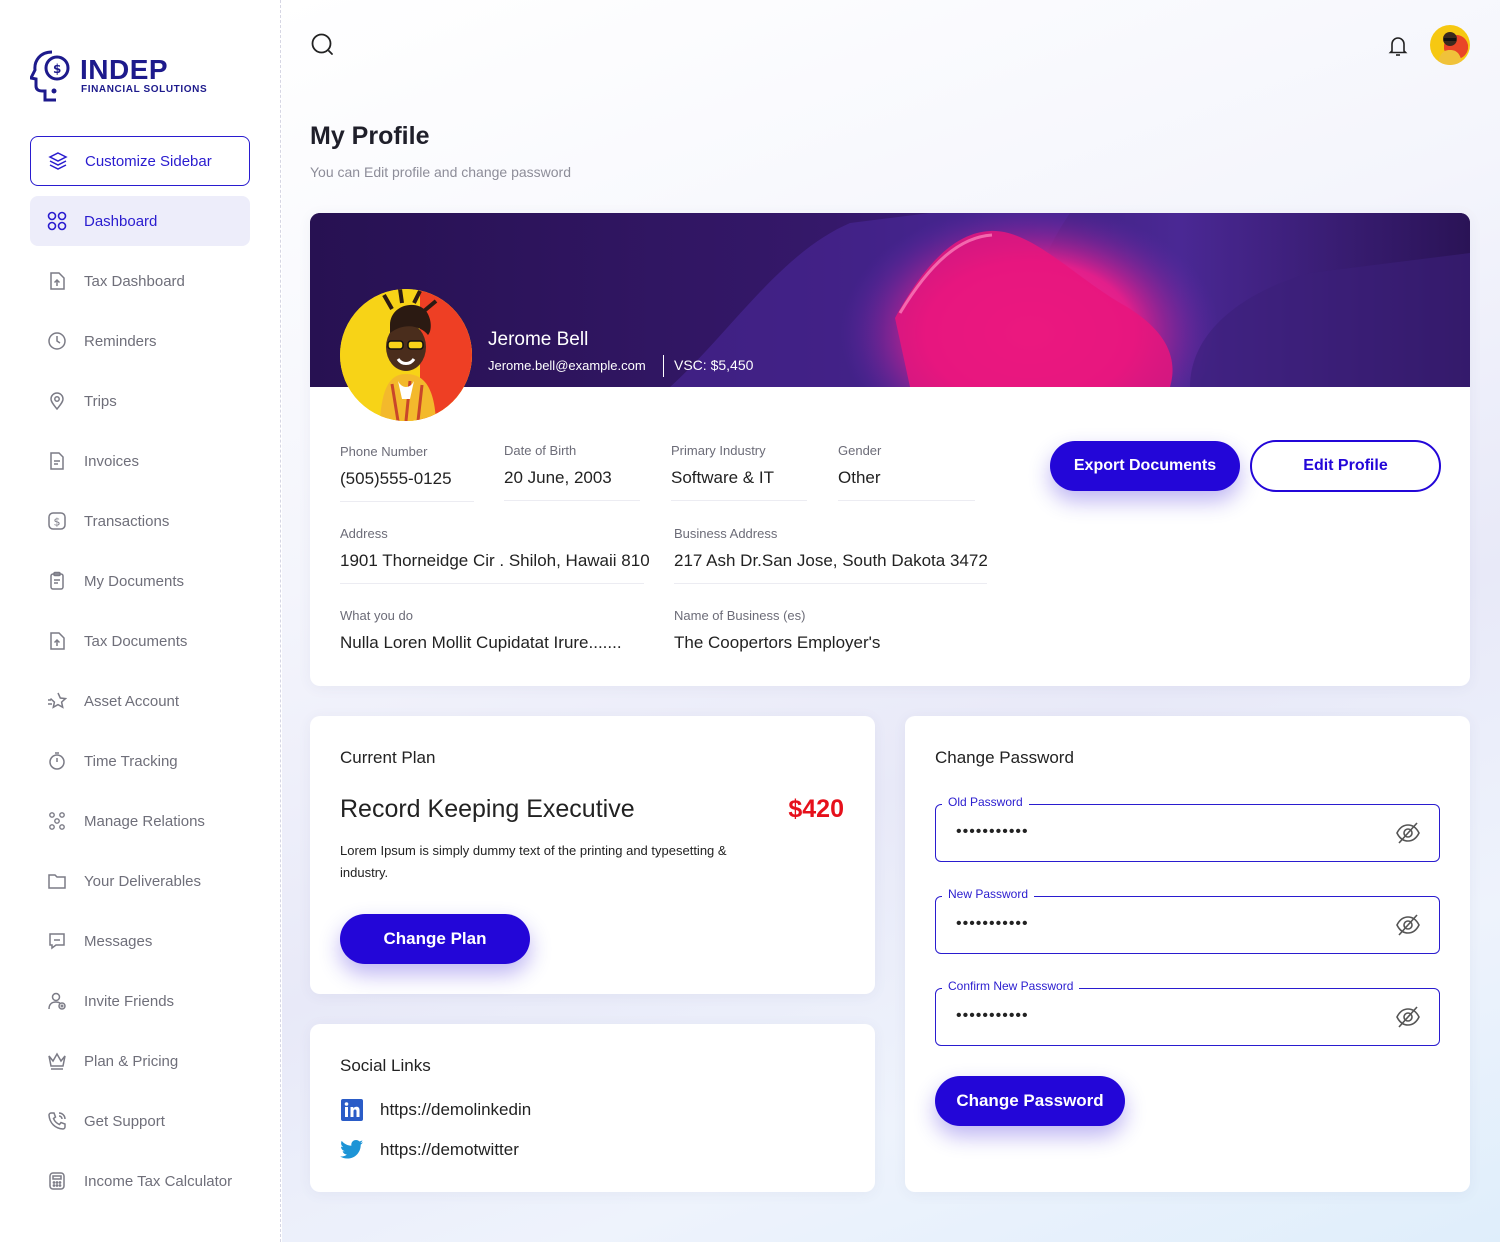 The width and height of the screenshot is (1500, 1242). I want to click on profile-email: Jerome.bell@example.com, so click(567, 365).